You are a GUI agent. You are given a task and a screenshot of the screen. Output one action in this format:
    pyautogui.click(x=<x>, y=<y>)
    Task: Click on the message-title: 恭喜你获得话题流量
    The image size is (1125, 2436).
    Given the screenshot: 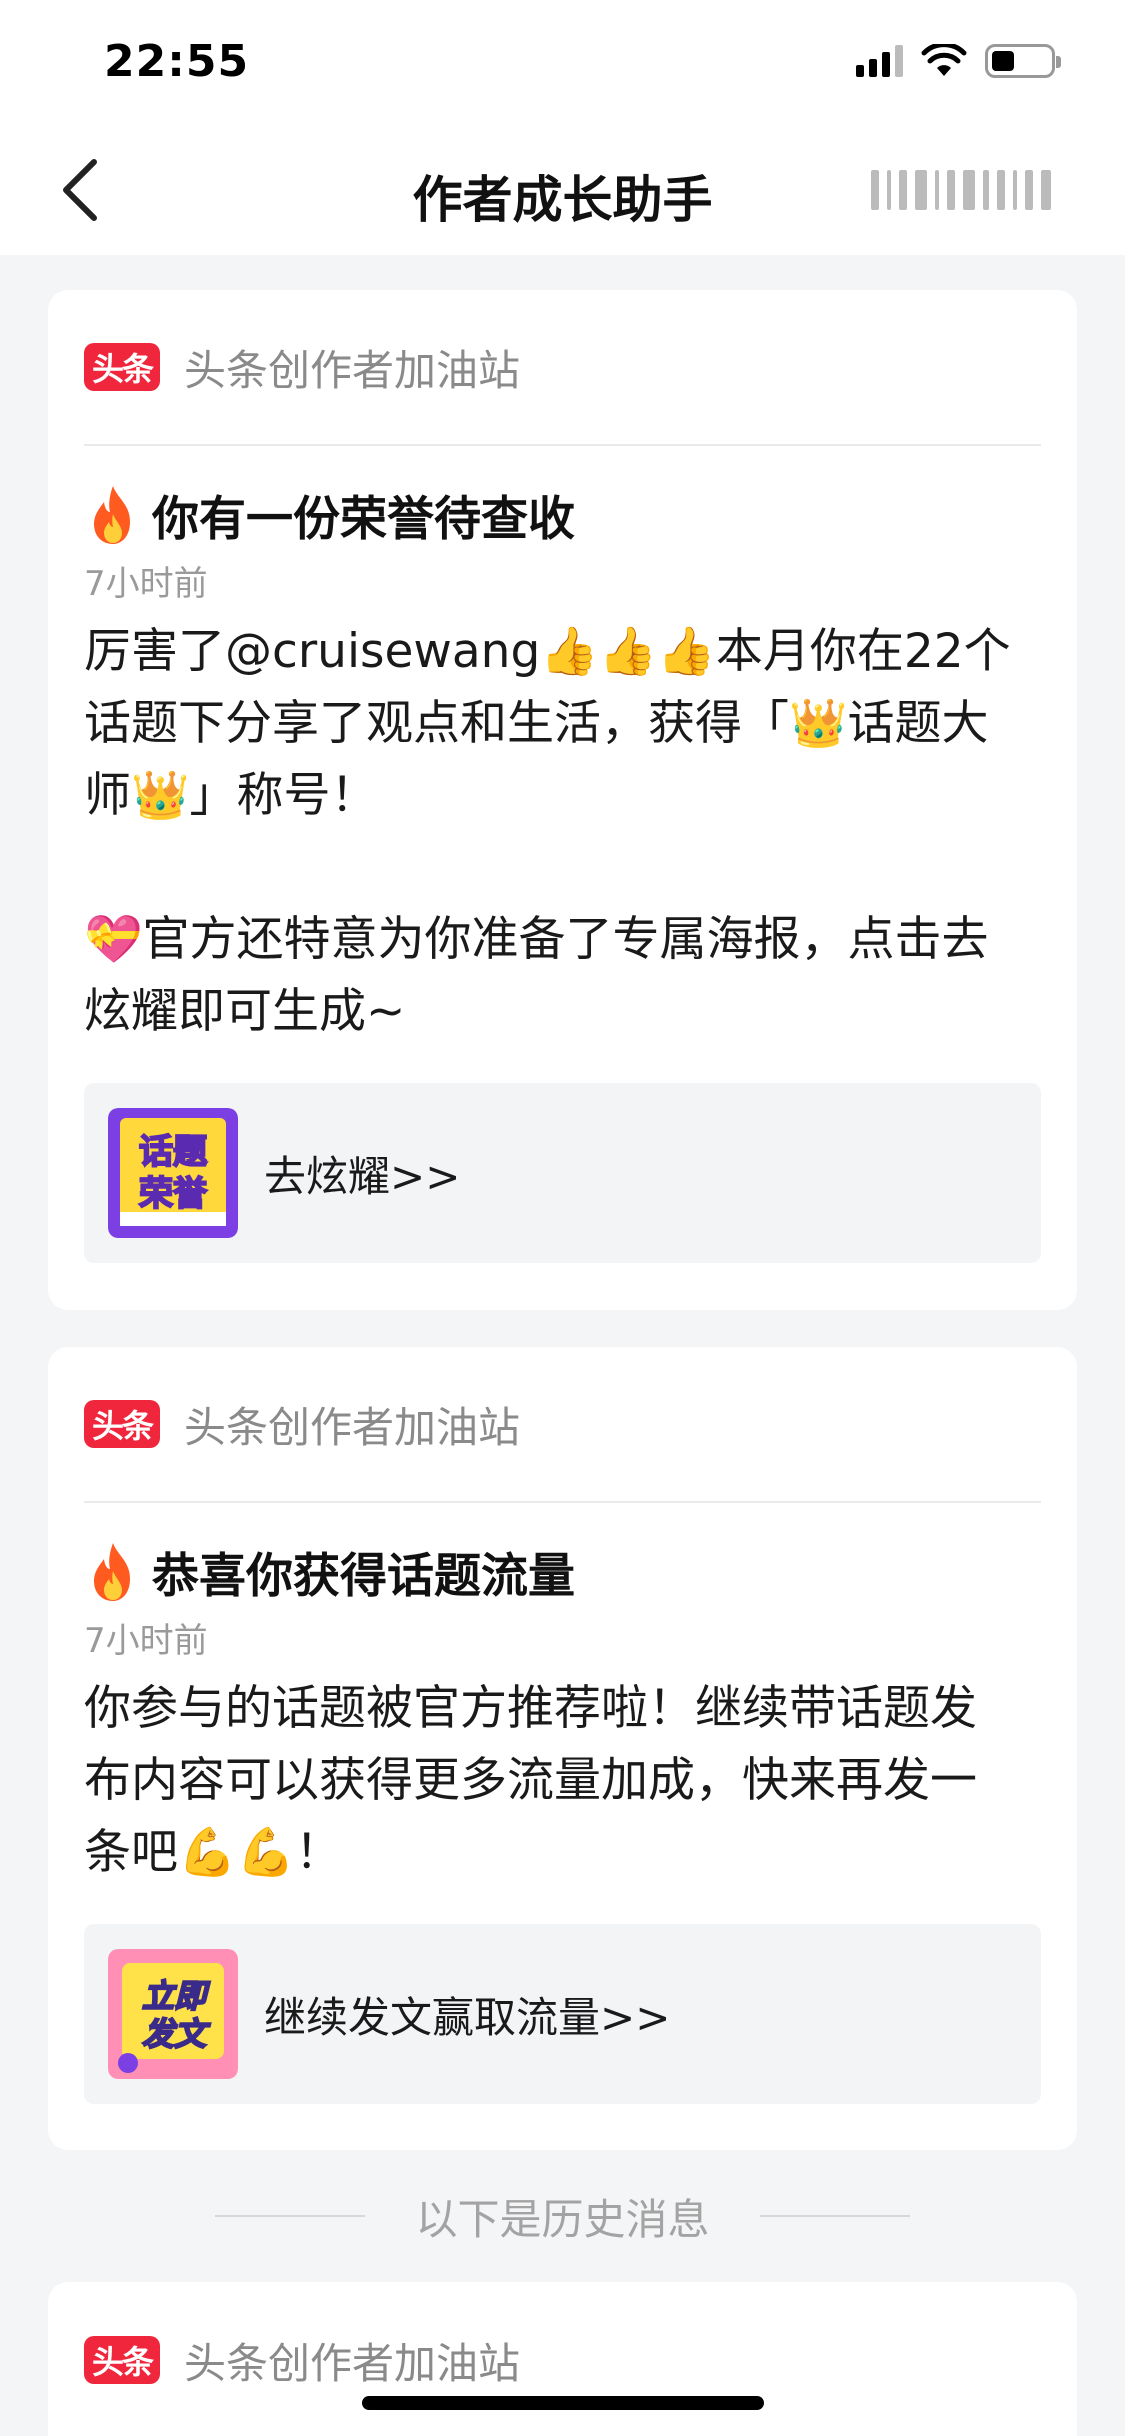 What is the action you would take?
    pyautogui.click(x=329, y=1571)
    